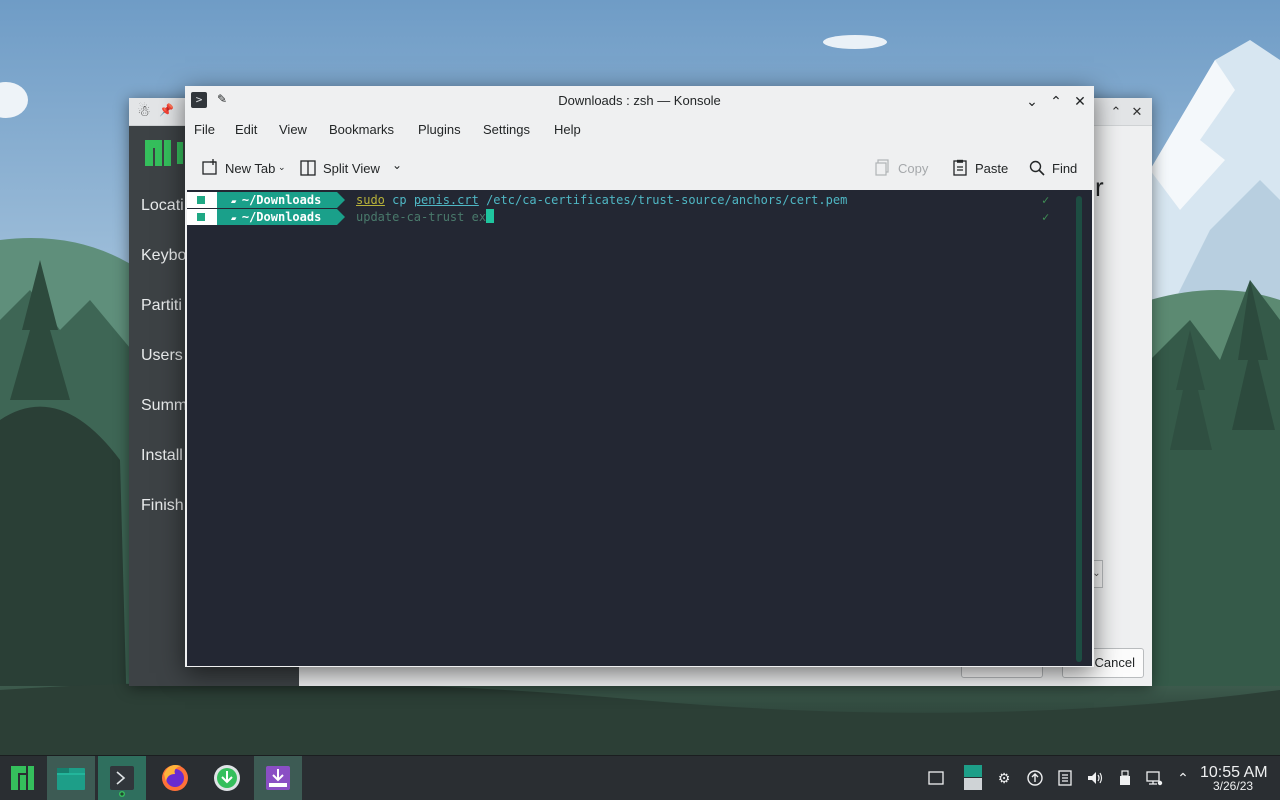 This screenshot has height=800, width=1280. I want to click on menu-file: File, so click(204, 129).